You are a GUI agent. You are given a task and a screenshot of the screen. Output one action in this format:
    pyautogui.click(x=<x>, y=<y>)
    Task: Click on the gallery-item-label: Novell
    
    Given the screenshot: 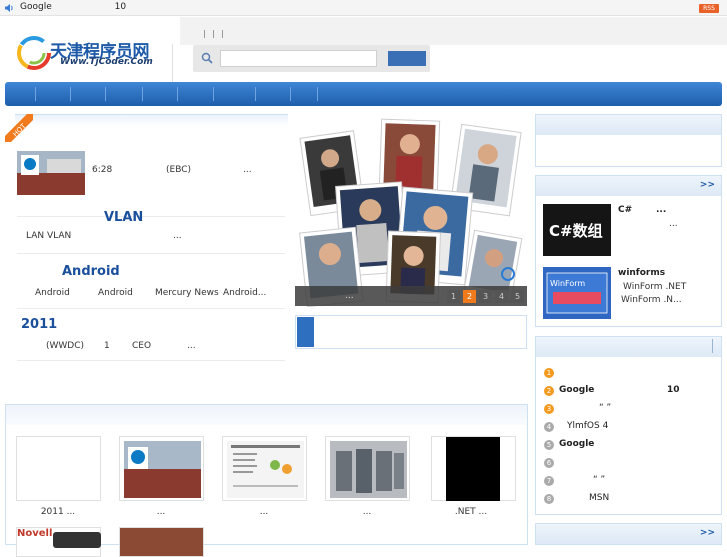 What is the action you would take?
    pyautogui.click(x=35, y=533)
    